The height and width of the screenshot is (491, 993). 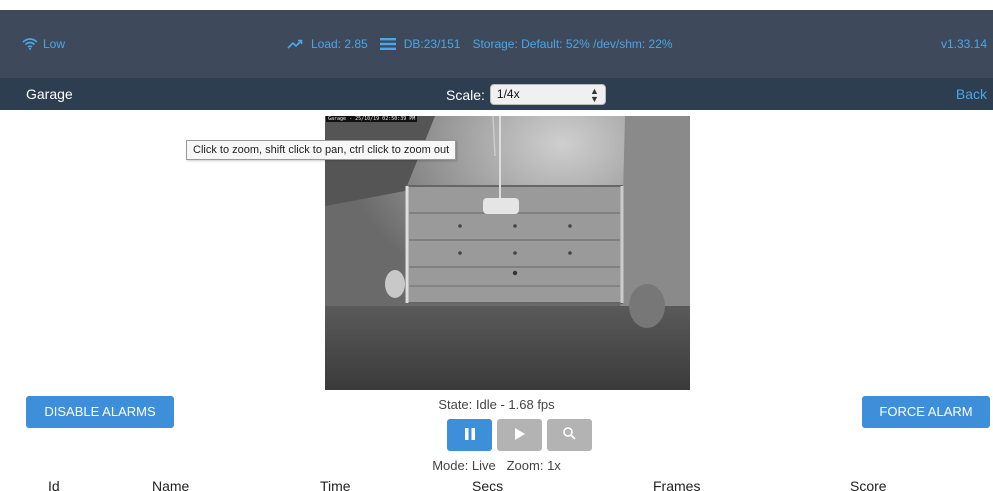 What do you see at coordinates (335, 484) in the screenshot?
I see `column-header-time: Time` at bounding box center [335, 484].